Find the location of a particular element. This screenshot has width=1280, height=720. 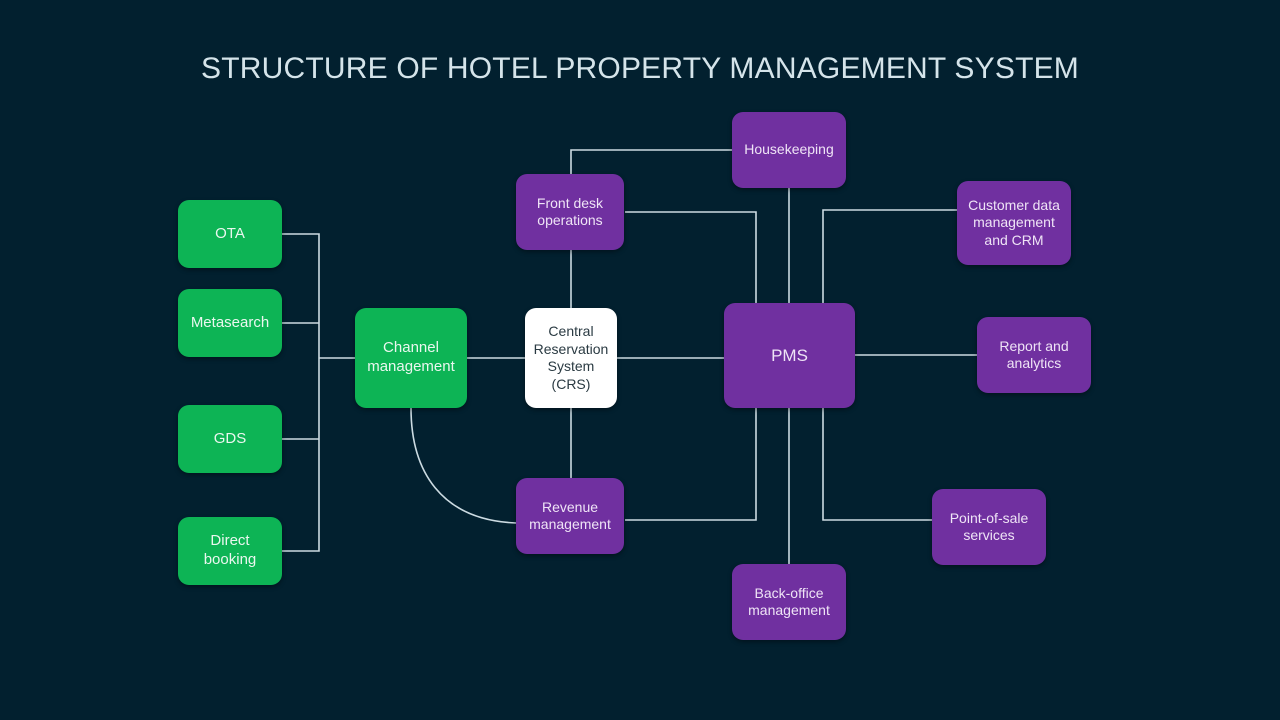

node-report-and-analytics: Report and analytics is located at coordinates (1034, 355).